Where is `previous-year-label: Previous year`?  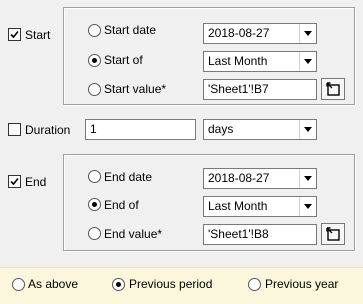 previous-year-label: Previous year is located at coordinates (302, 284).